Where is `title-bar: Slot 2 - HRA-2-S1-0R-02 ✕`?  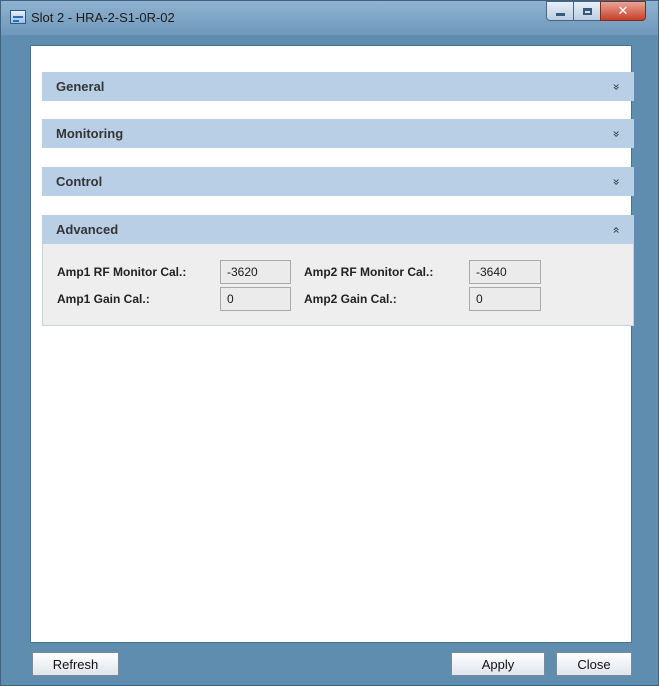
title-bar: Slot 2 - HRA-2-S1-0R-02 ✕ is located at coordinates (329, 18).